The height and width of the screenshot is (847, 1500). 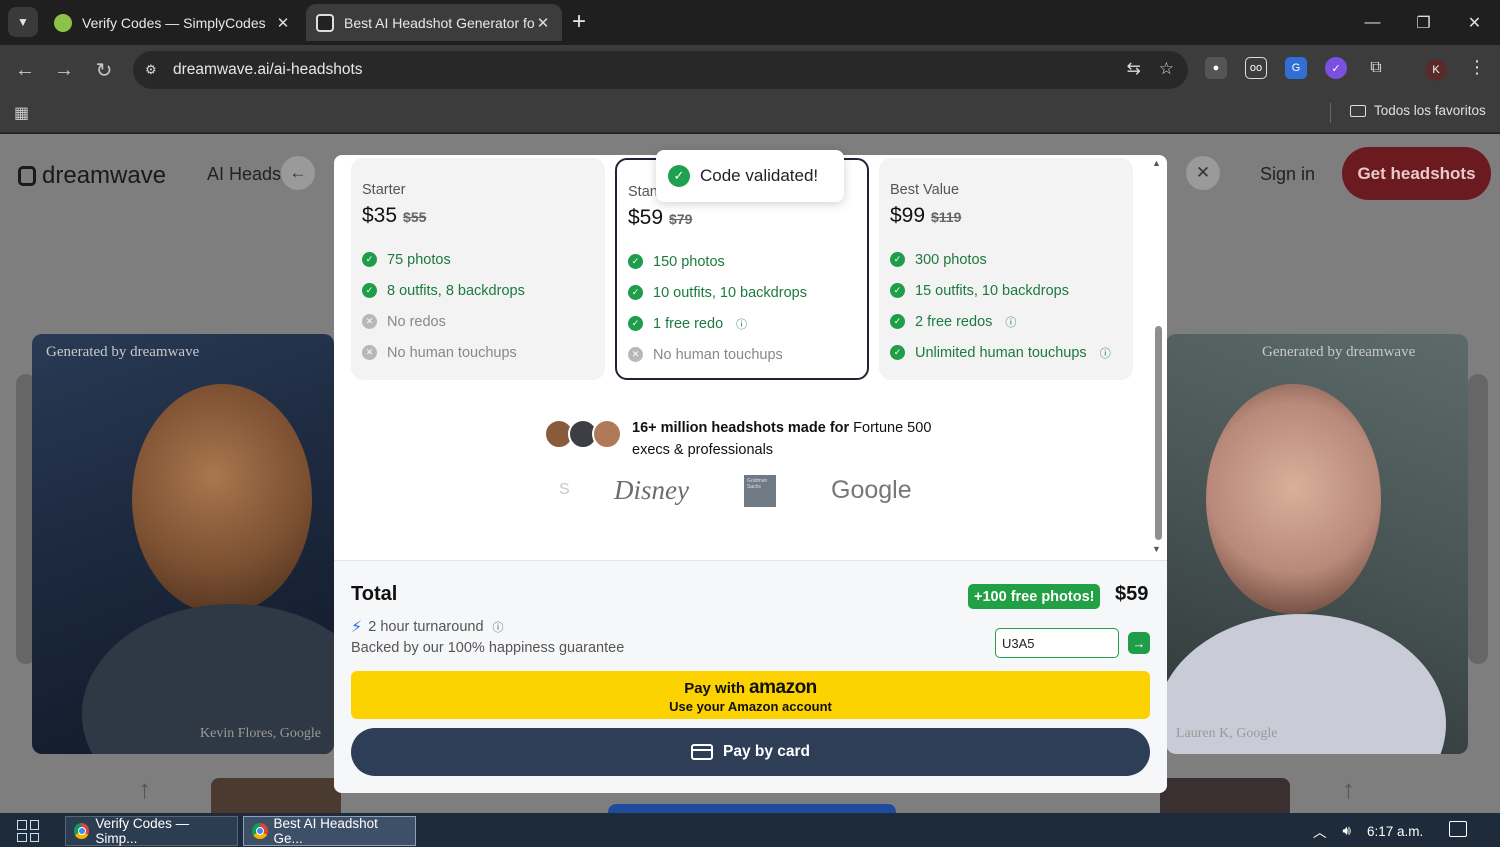 I want to click on apply-code-button: →, so click(x=1139, y=643).